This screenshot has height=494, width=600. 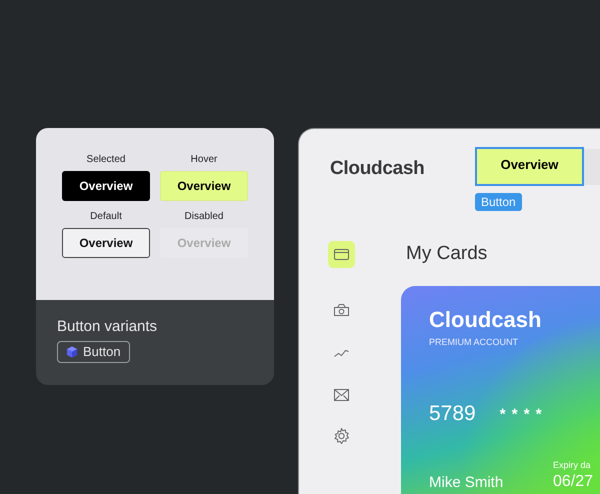 What do you see at coordinates (341, 310) in the screenshot?
I see `camera-icon` at bounding box center [341, 310].